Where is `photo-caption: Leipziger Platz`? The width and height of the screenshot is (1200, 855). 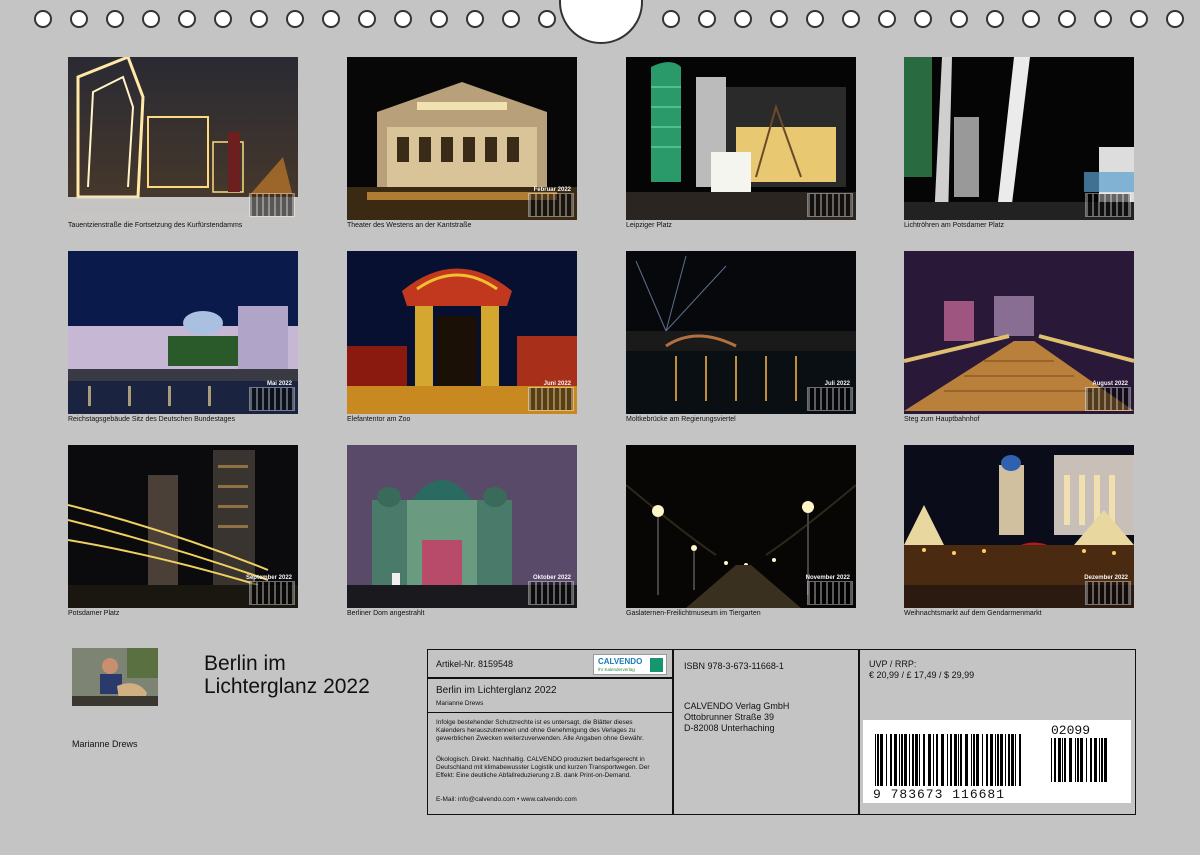
photo-caption: Leipziger Platz is located at coordinates (649, 225).